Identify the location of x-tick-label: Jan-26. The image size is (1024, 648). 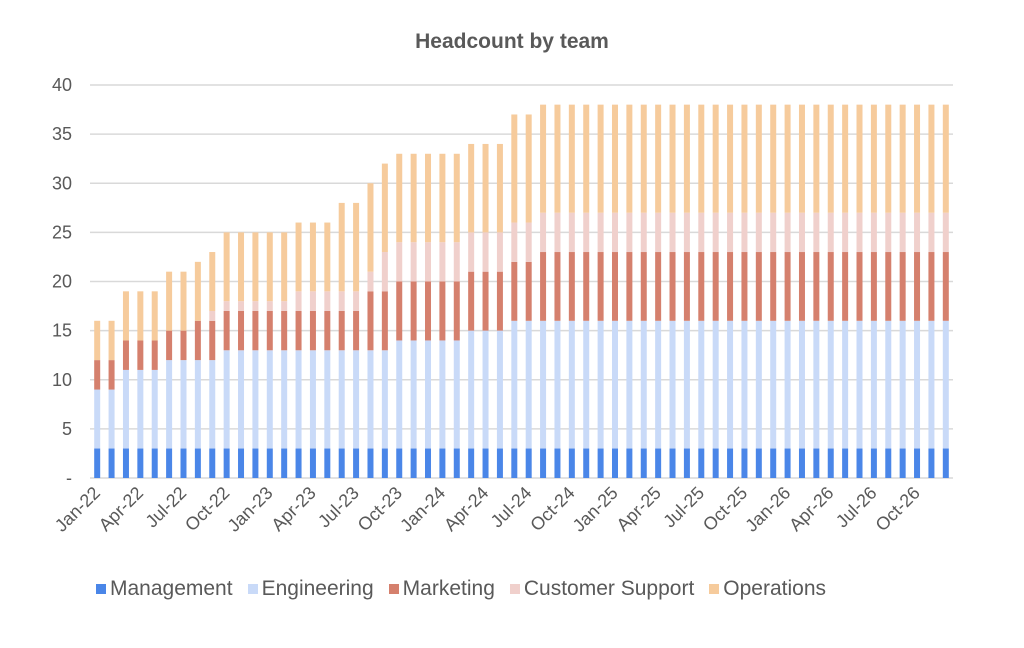
(767, 509).